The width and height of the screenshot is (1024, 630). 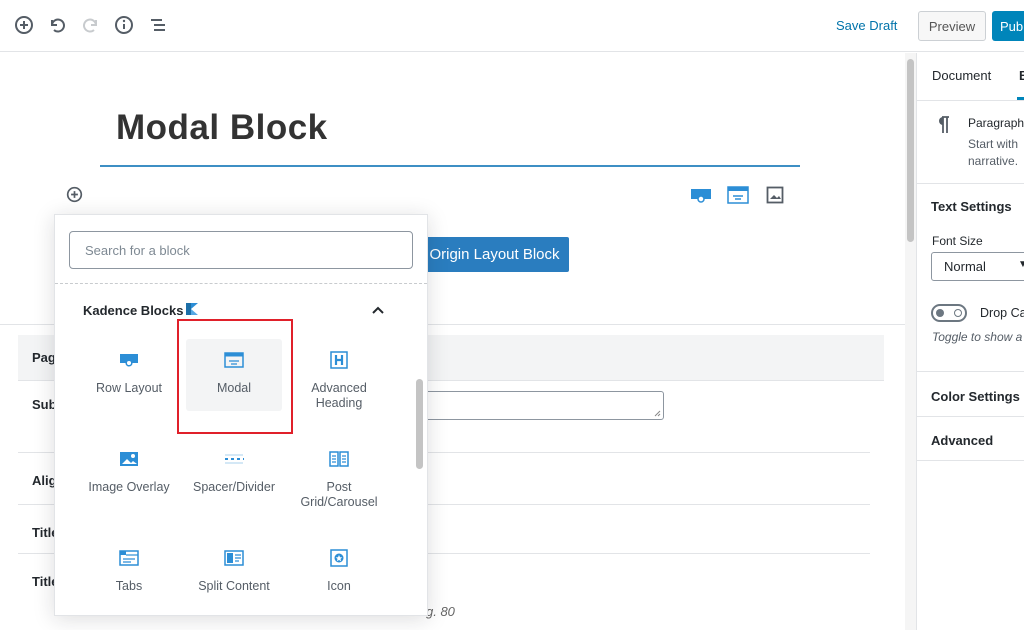 I want to click on redo-icon, so click(x=91, y=25).